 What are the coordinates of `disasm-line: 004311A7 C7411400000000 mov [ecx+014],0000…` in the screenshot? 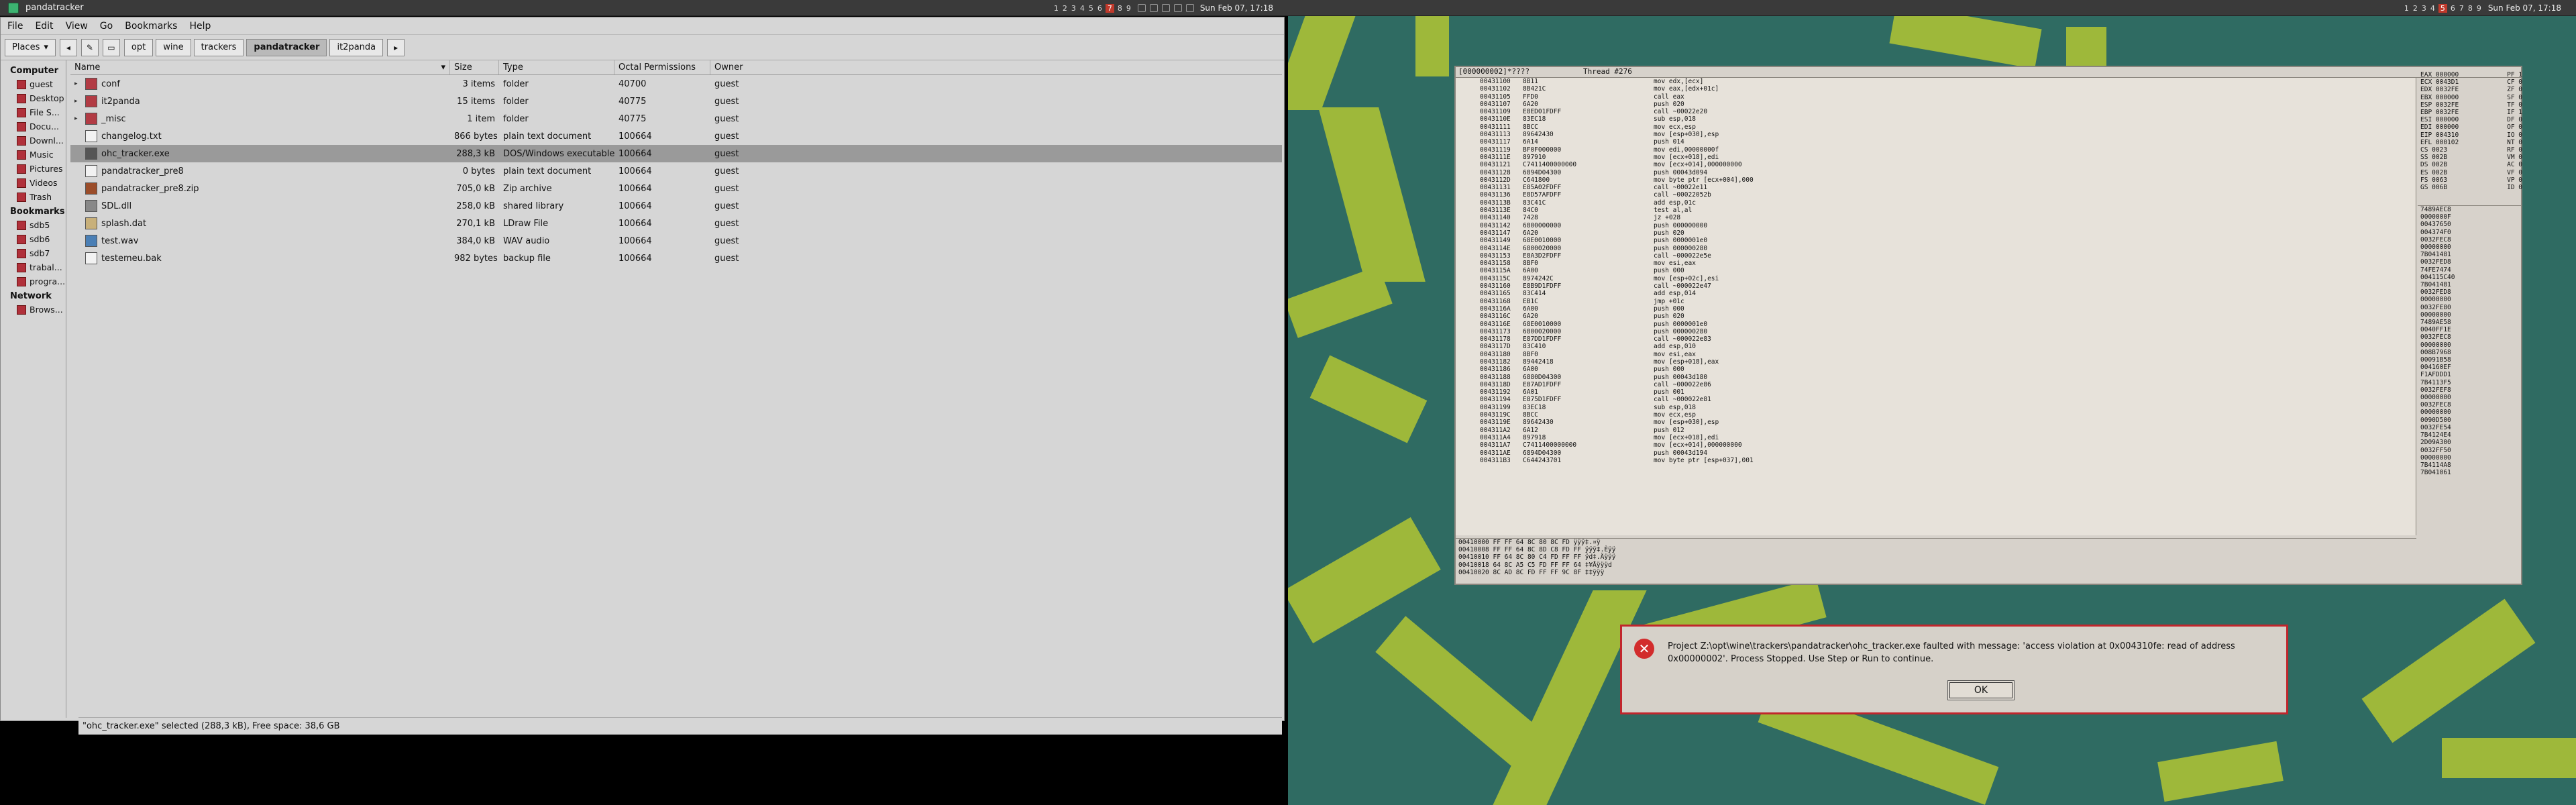 It's located at (1936, 445).